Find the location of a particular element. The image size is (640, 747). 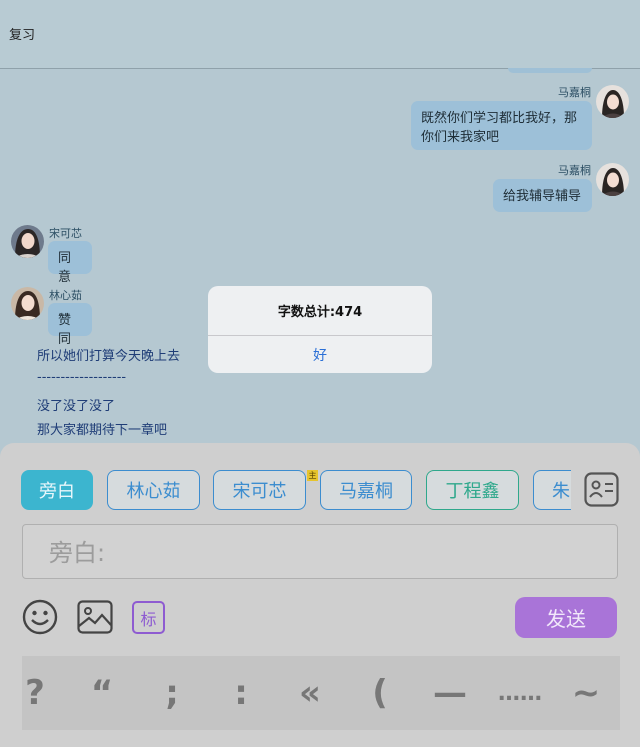

sender-name: 林心茹 is located at coordinates (65, 295).